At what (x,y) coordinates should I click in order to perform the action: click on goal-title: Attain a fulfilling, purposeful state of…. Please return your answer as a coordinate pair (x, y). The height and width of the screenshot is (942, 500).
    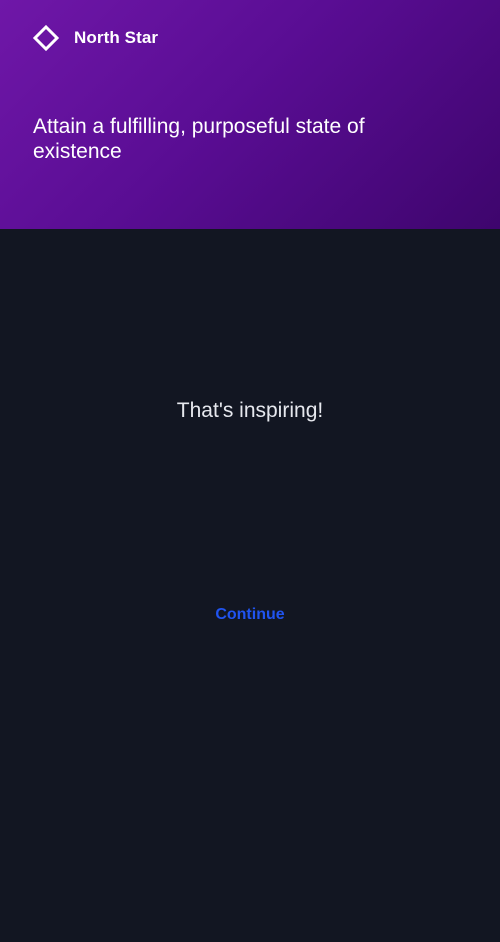
    Looking at the image, I should click on (199, 139).